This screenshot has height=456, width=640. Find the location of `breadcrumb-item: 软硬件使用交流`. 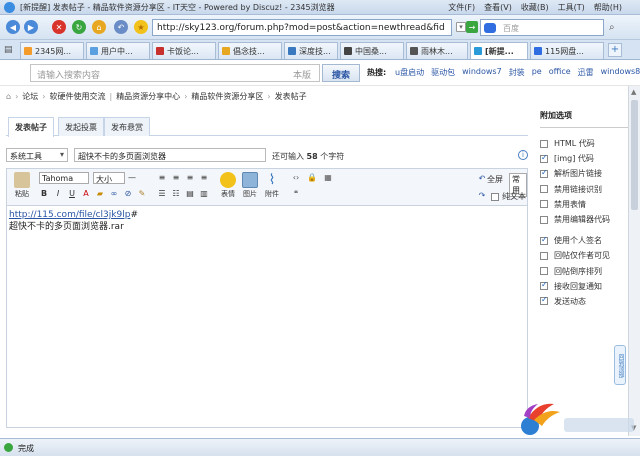

breadcrumb-item: 软硬件使用交流 is located at coordinates (77, 96).